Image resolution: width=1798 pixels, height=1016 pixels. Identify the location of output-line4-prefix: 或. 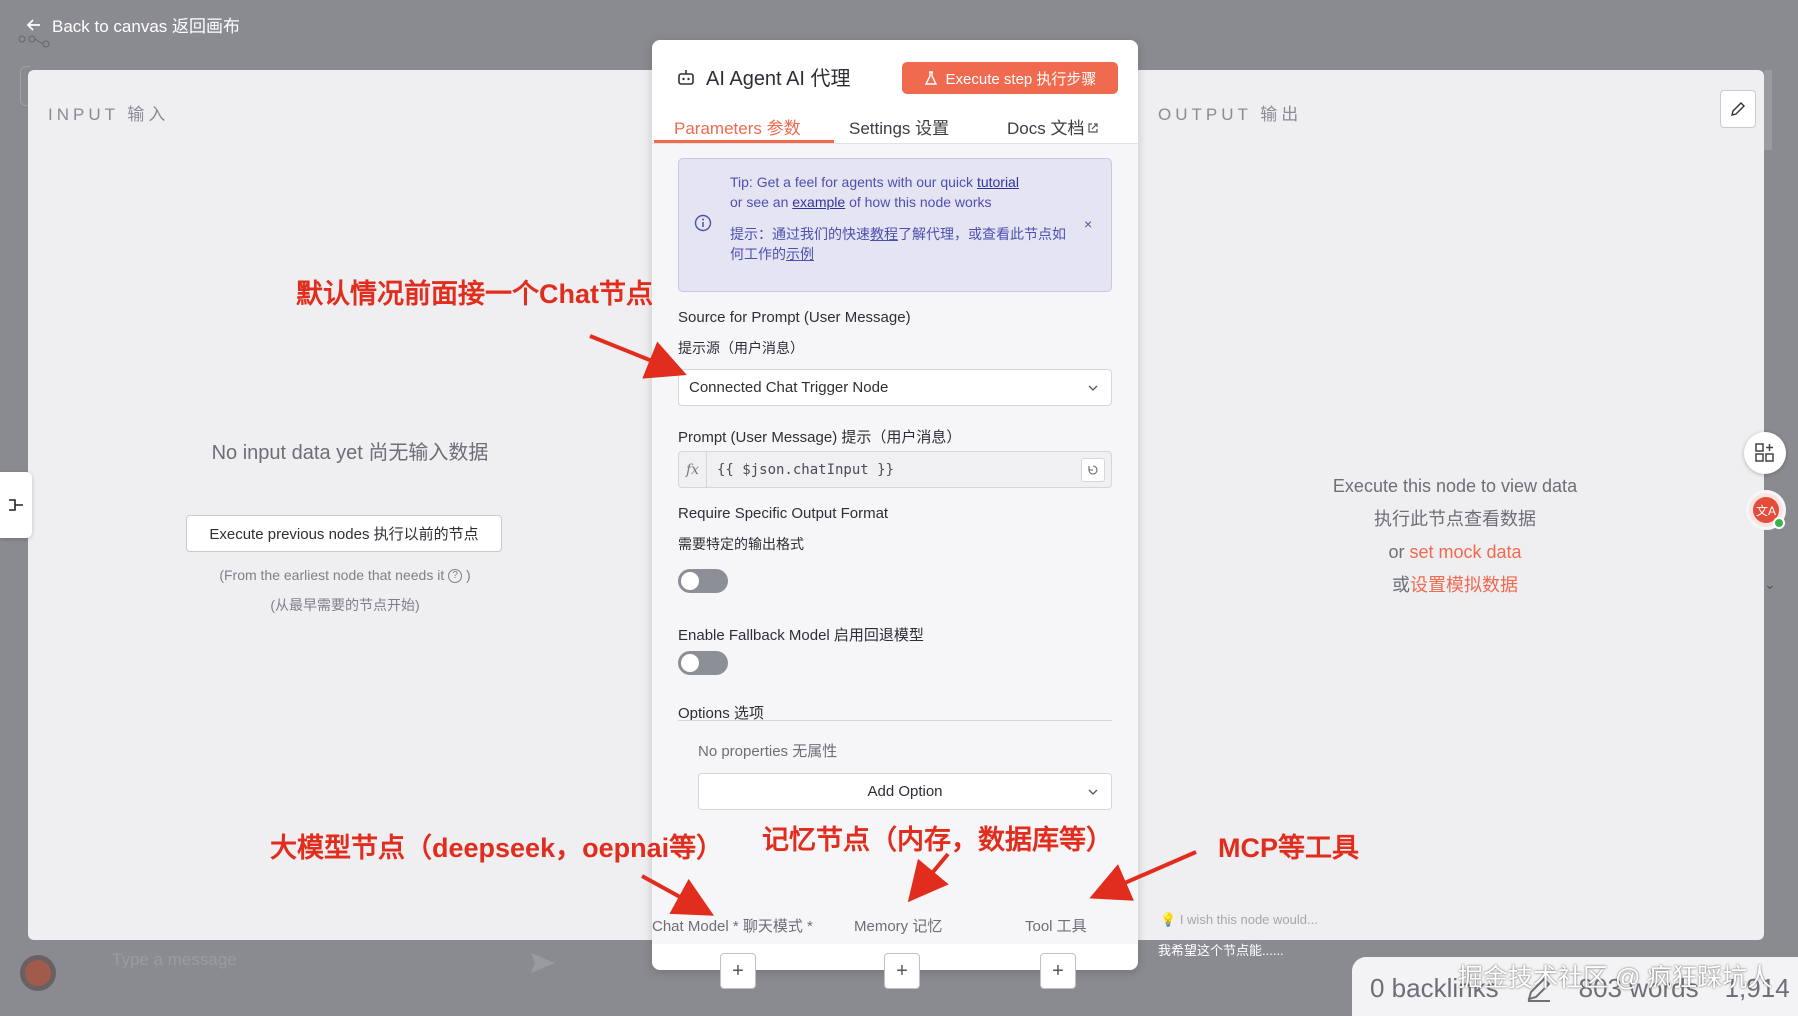
(1401, 585).